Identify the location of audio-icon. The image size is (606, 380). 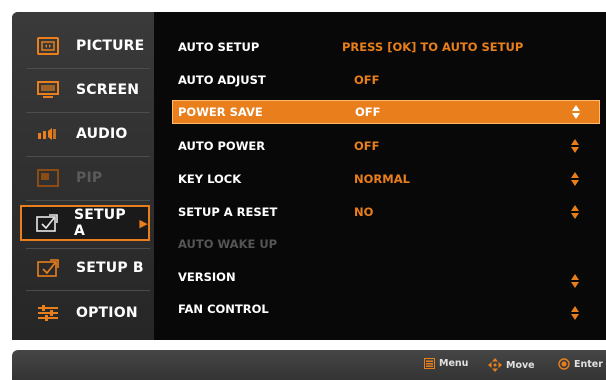
(48, 134).